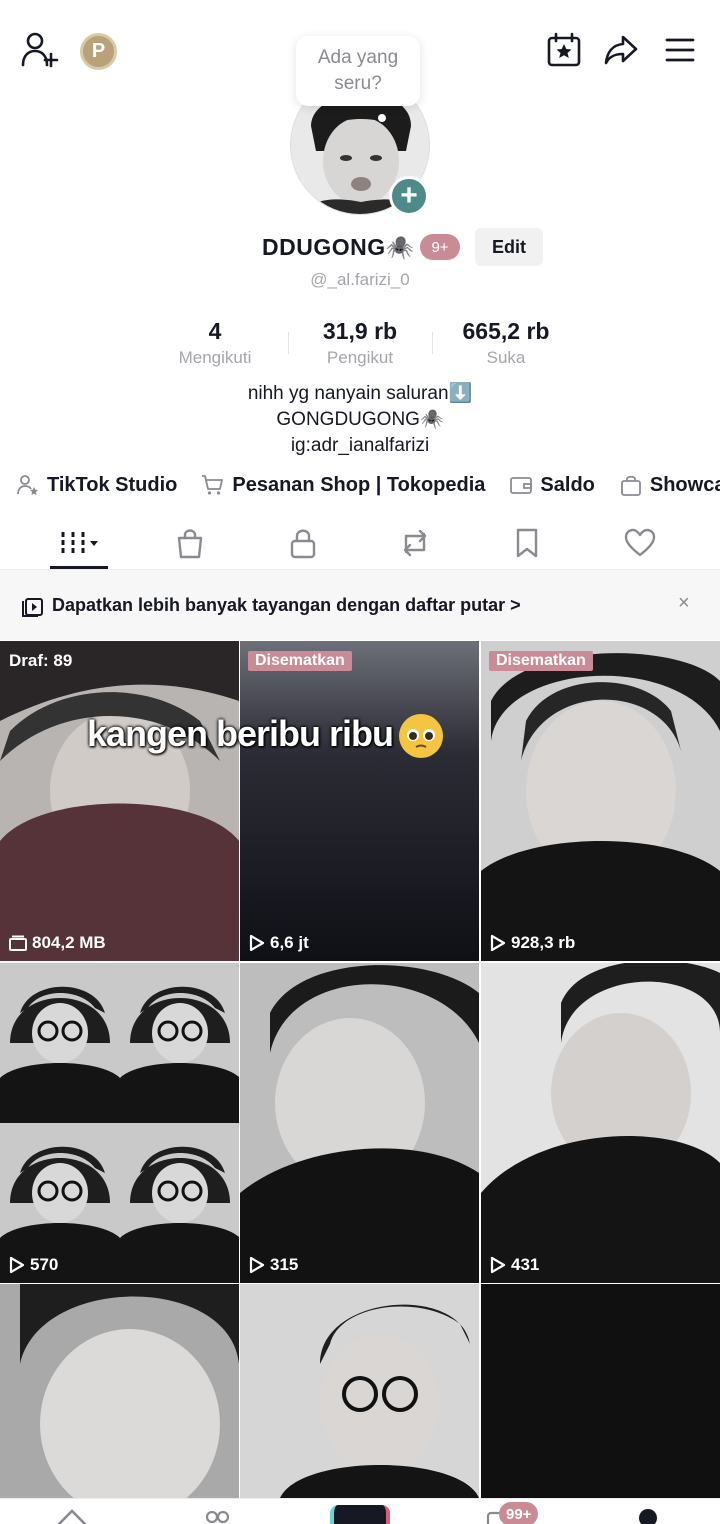 This screenshot has width=720, height=1524. I want to click on calendar-button, so click(564, 50).